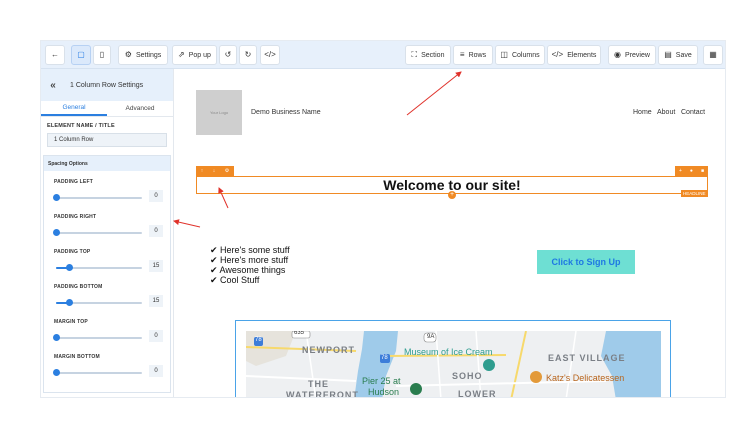 The height and width of the screenshot is (424, 754). I want to click on tab-advanced: Advanced, so click(140, 108).